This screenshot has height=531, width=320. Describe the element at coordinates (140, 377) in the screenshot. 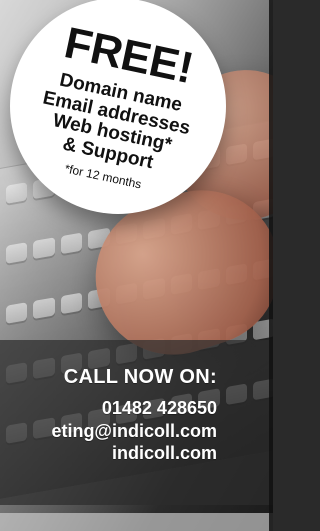

I see `call-now-label: CALL NOW ON:` at that location.